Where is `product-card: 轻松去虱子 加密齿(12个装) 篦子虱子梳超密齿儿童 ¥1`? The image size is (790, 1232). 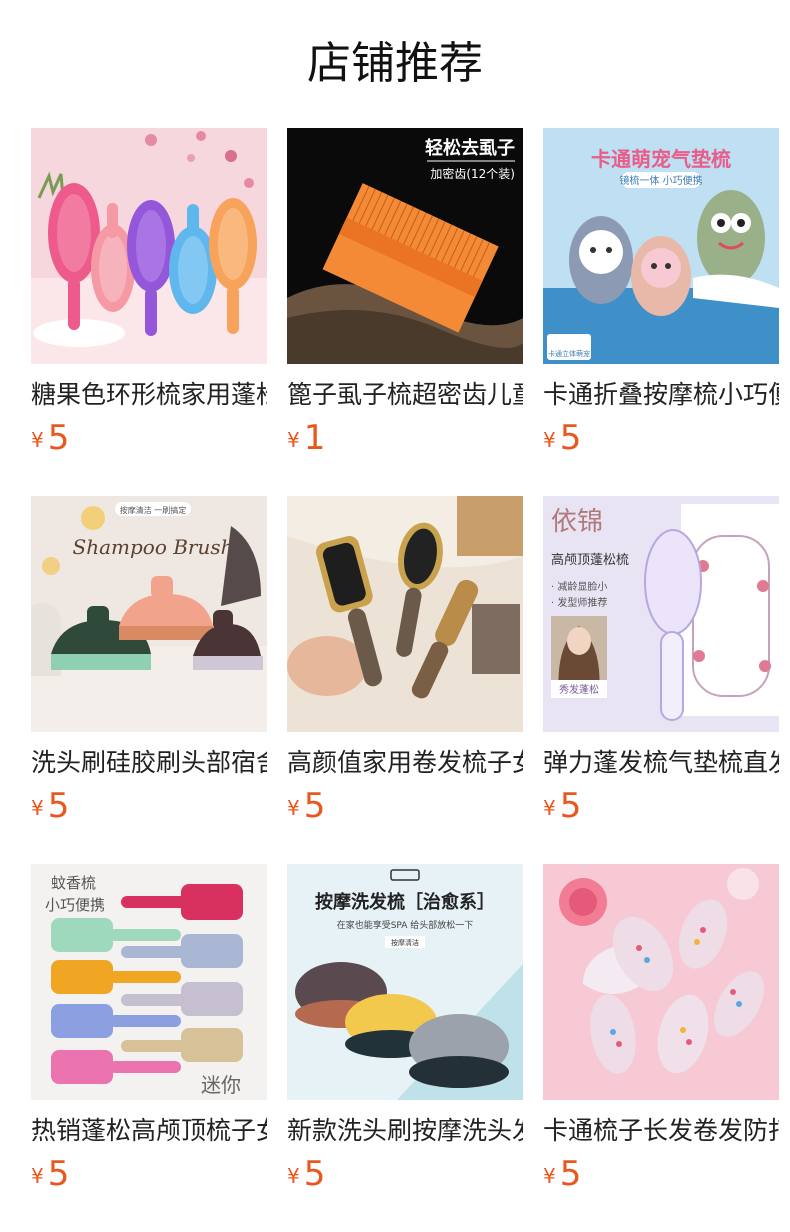
product-card: 轻松去虱子 加密齿(12个装) 篦子虱子梳超密齿儿童 ¥1 is located at coordinates (405, 293).